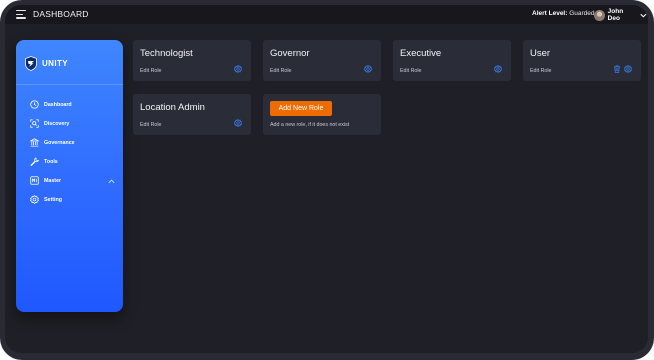 The height and width of the screenshot is (360, 654). What do you see at coordinates (301, 108) in the screenshot?
I see `add-new-role-button: Add New Role` at bounding box center [301, 108].